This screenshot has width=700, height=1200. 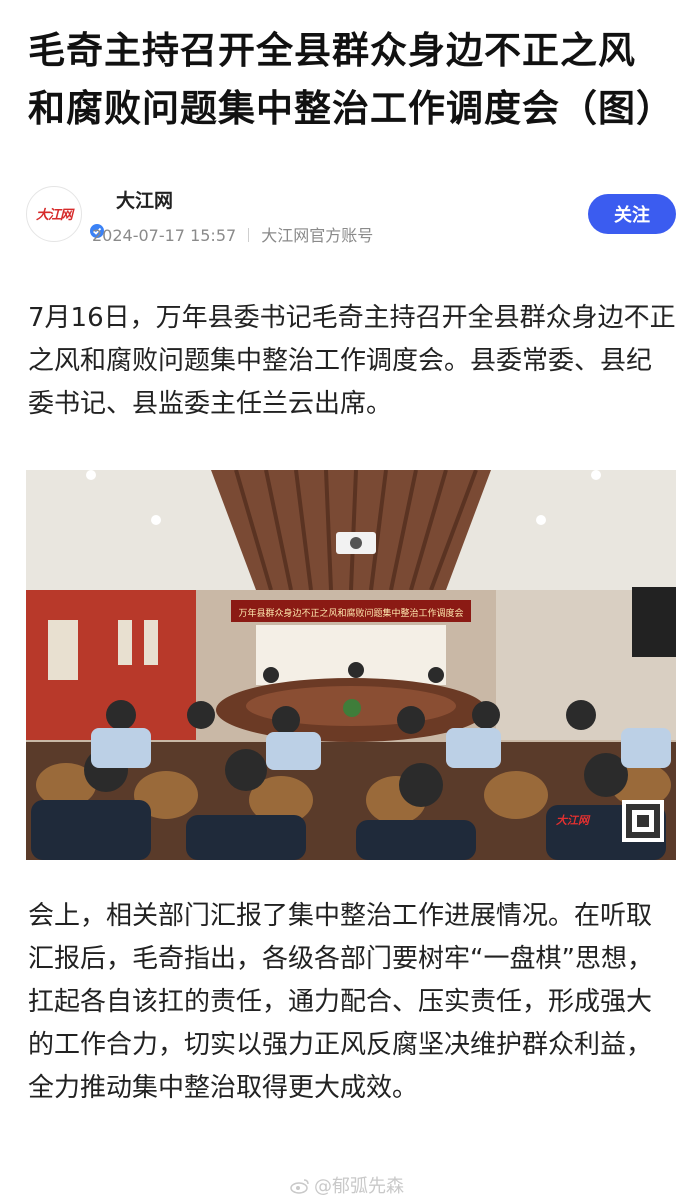 What do you see at coordinates (249, 235) in the screenshot?
I see `meta-divider` at bounding box center [249, 235].